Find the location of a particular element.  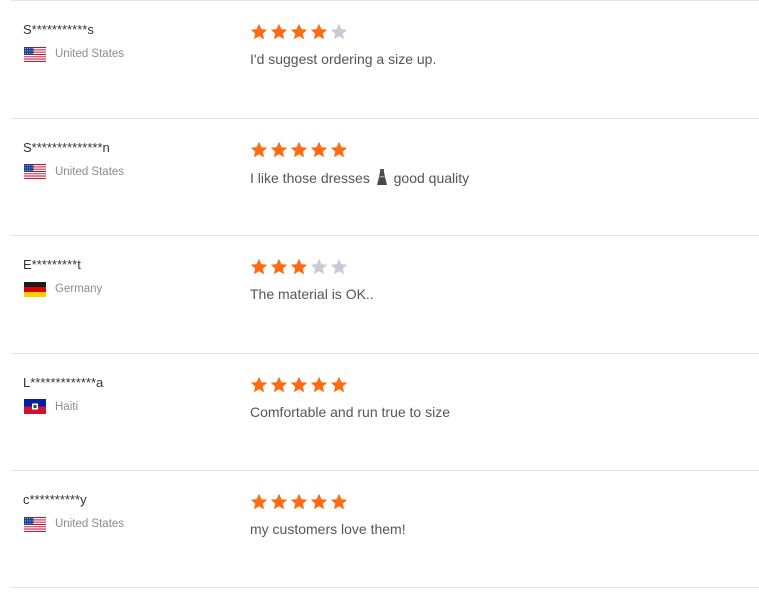

ht-flag-icon is located at coordinates (35, 407).